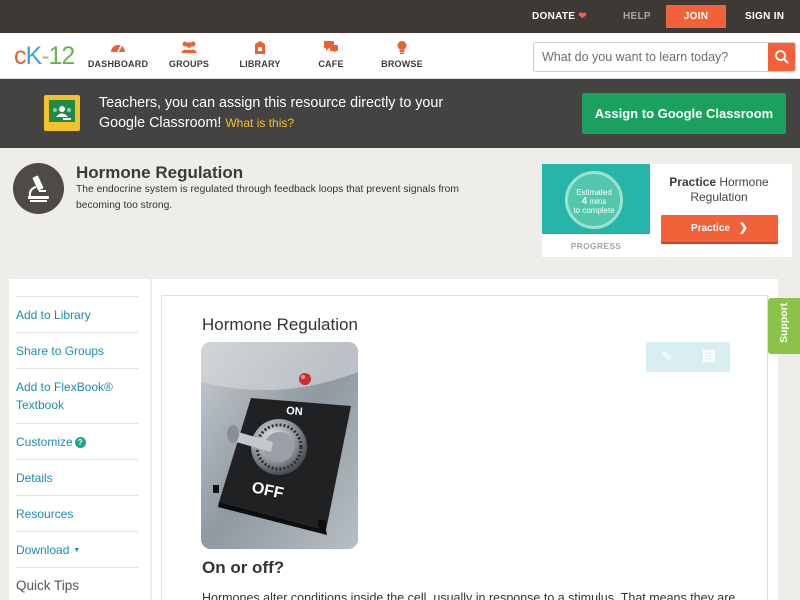 The image size is (800, 600). I want to click on logo-12: 12, so click(62, 56).